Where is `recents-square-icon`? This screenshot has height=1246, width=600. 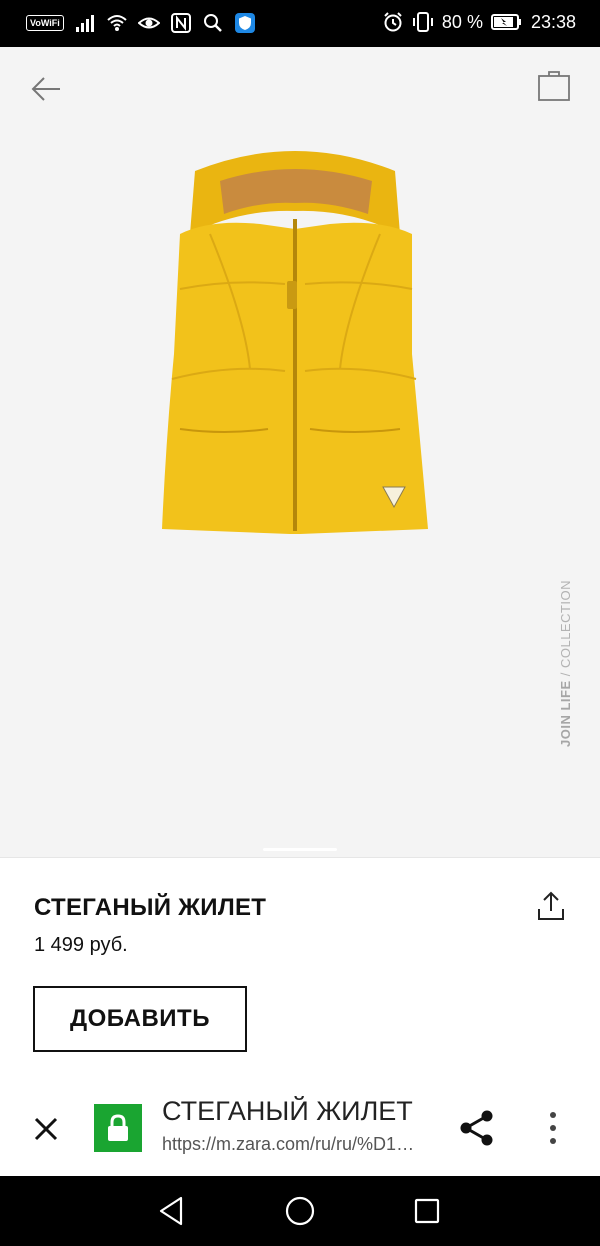 recents-square-icon is located at coordinates (427, 1211).